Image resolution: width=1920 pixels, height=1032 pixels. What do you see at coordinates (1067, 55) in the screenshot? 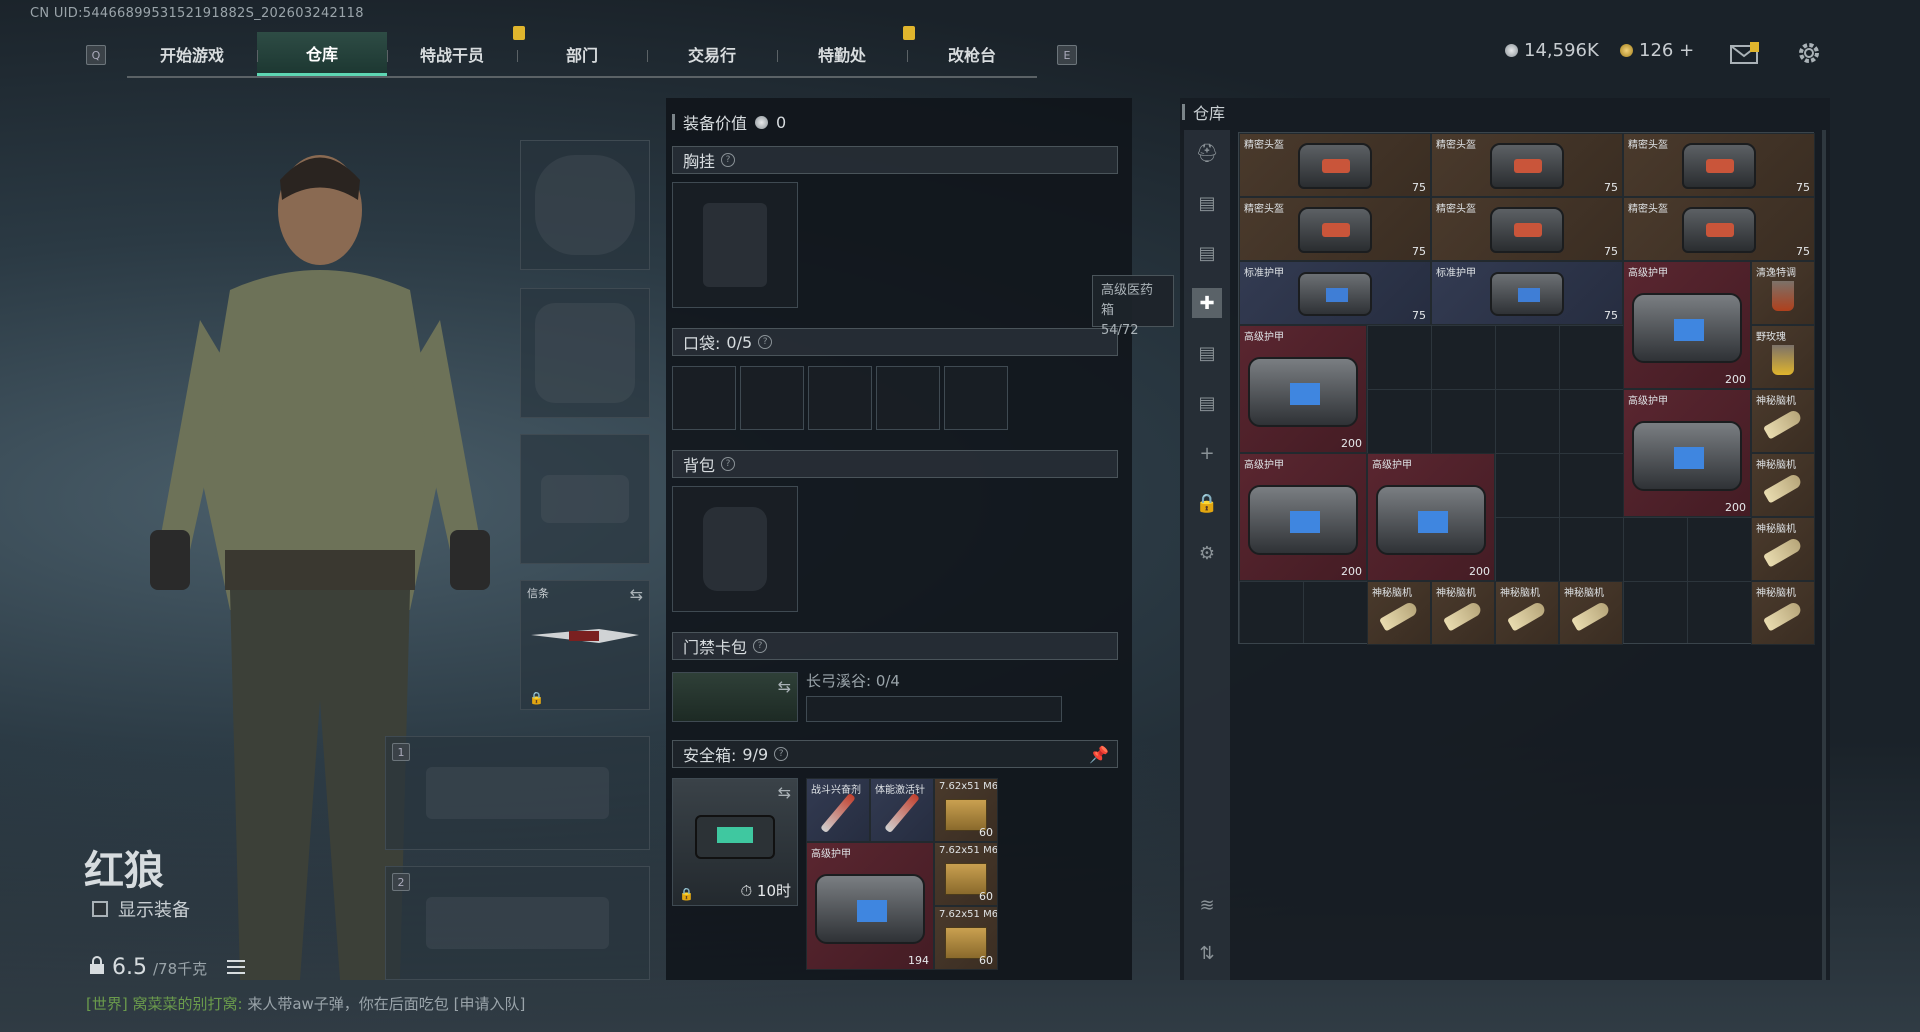
I see `next-tab-key: E` at bounding box center [1067, 55].